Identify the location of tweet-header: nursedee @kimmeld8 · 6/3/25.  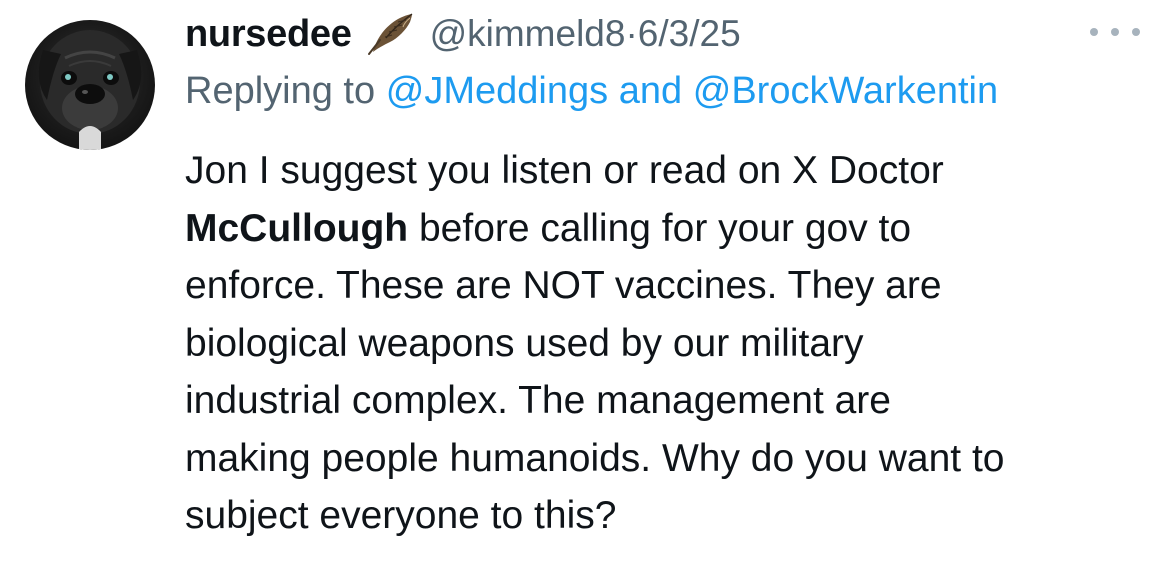
(463, 34).